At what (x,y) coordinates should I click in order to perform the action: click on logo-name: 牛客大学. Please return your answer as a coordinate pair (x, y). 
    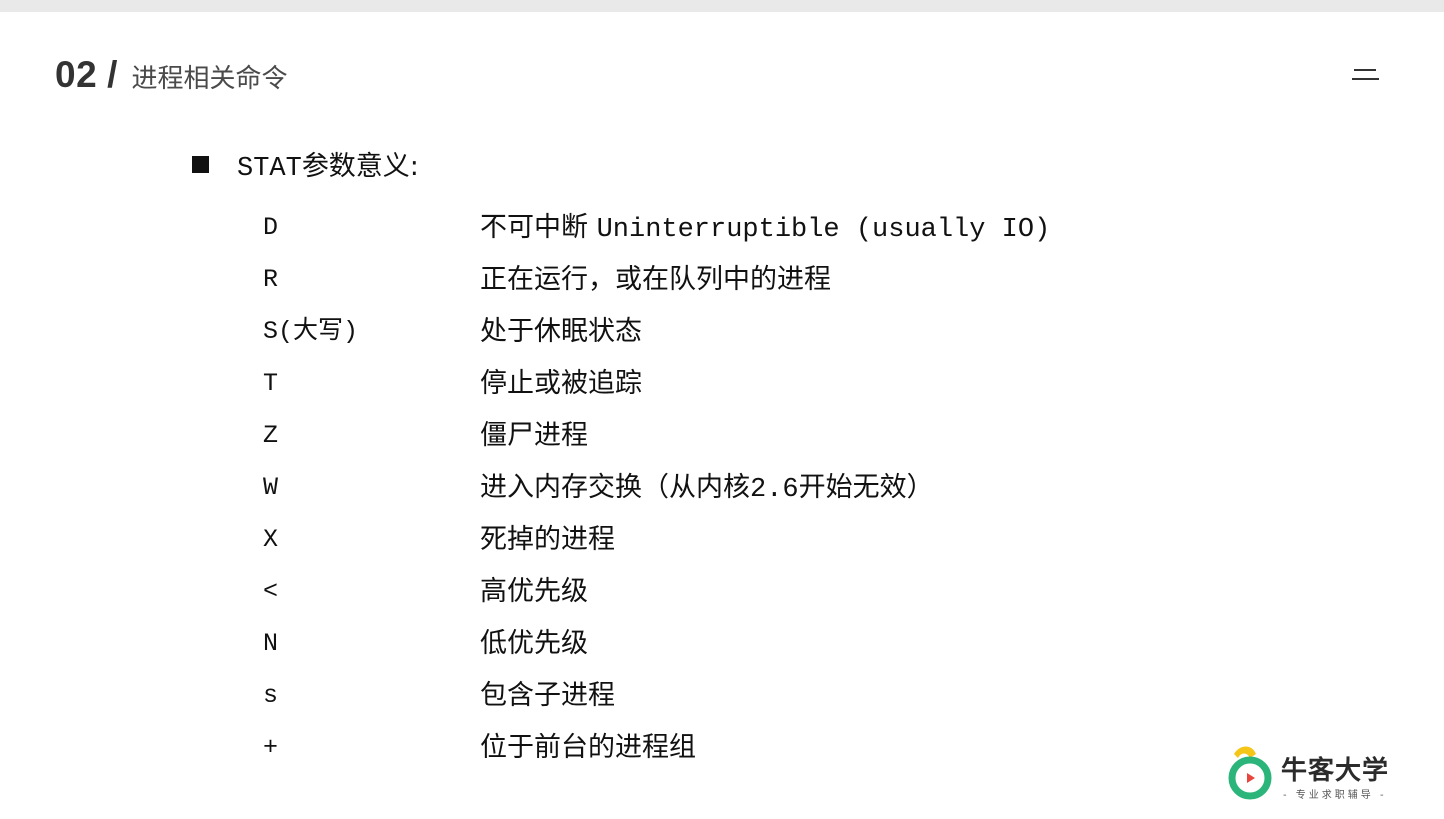
    Looking at the image, I should click on (1335, 771).